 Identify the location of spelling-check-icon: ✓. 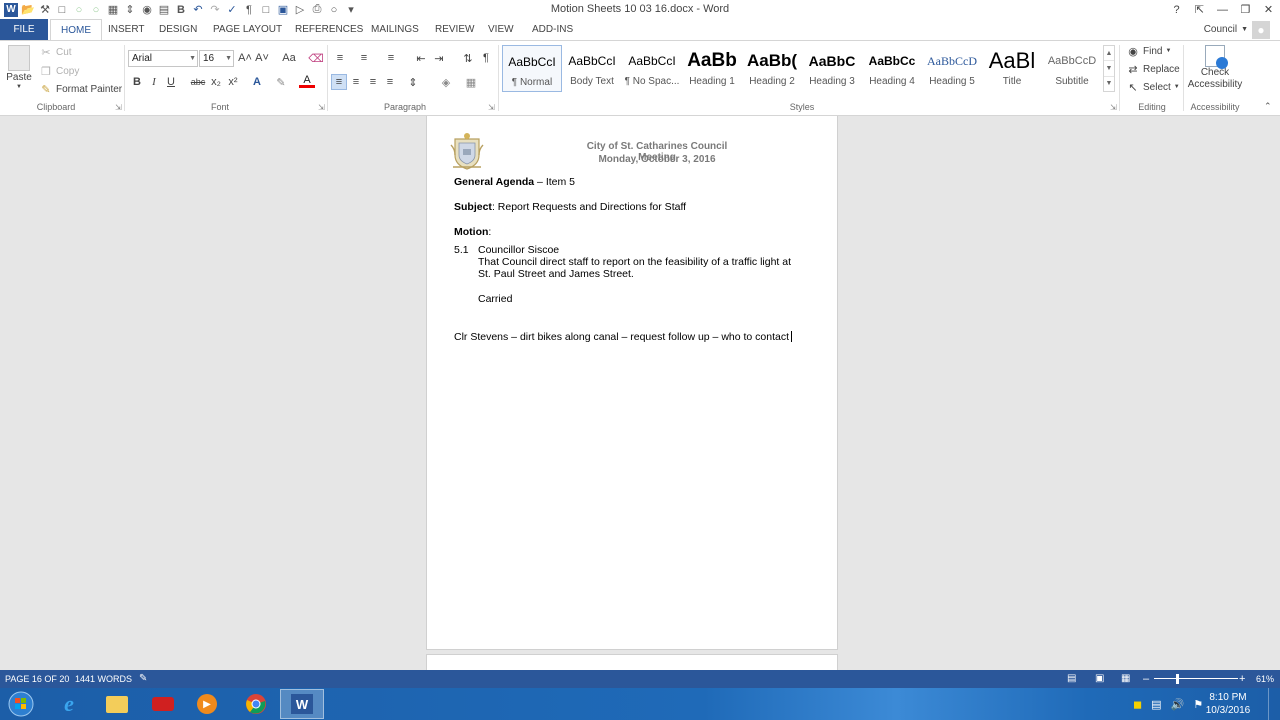
(232, 10).